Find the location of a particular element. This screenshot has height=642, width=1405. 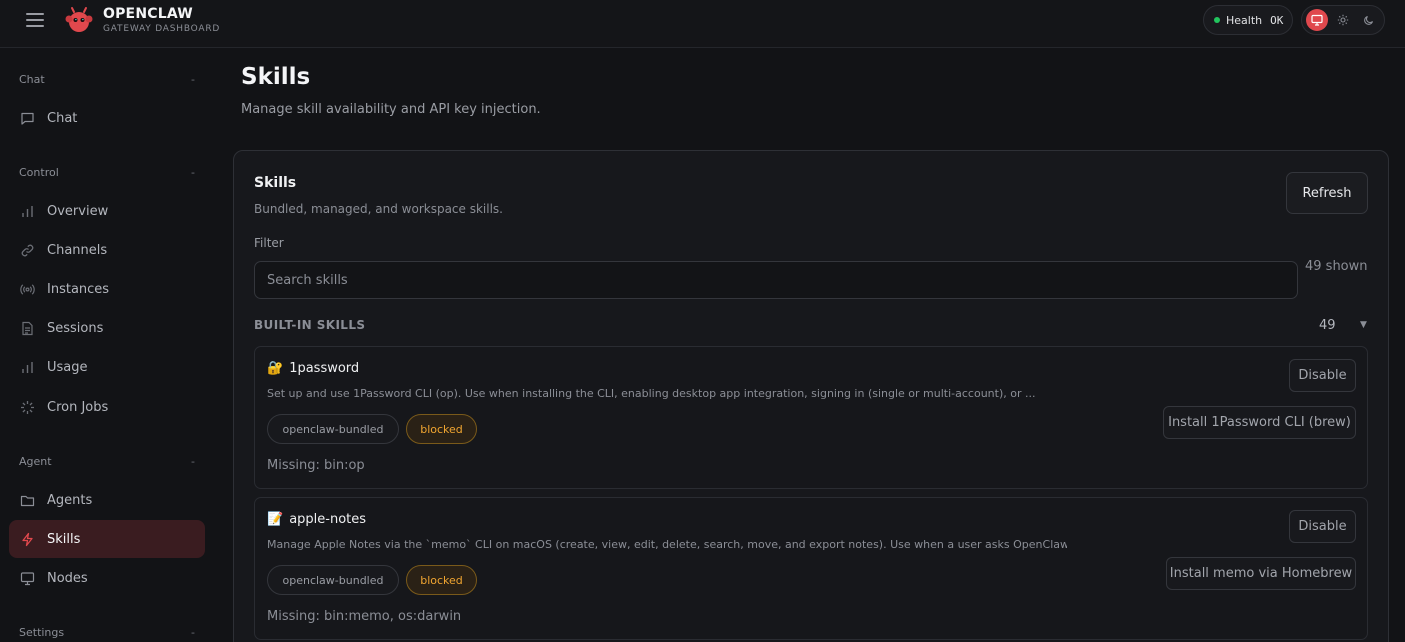

sidebar-item-label: Nodes is located at coordinates (67, 578).